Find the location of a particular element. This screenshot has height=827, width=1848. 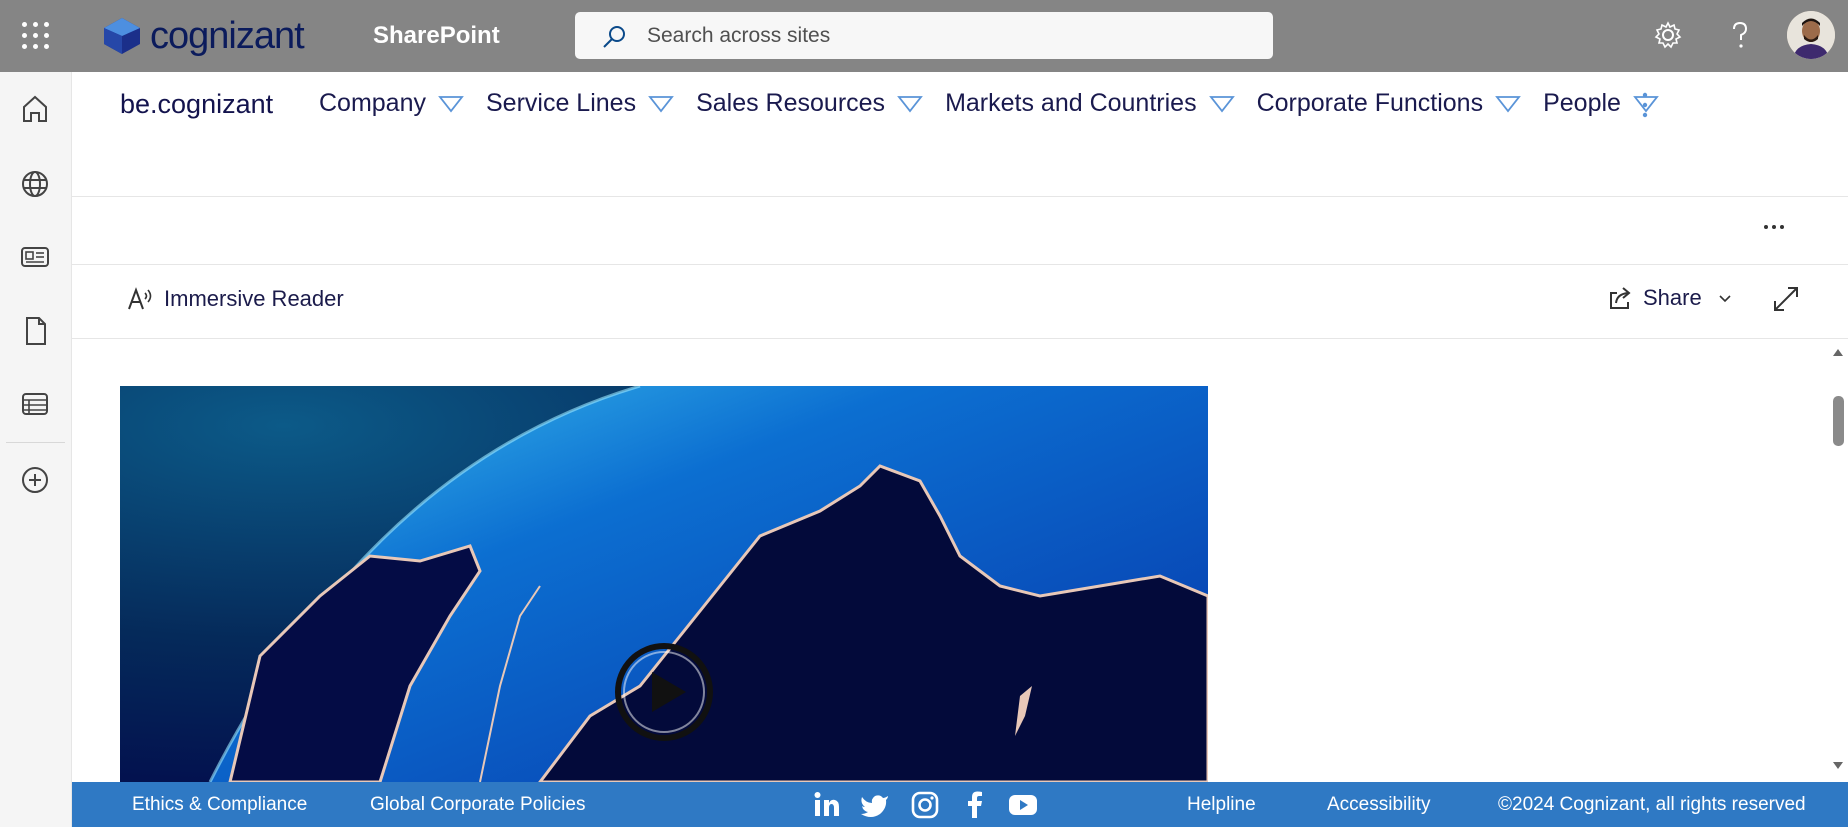

more-vertical-icon is located at coordinates (1645, 105).